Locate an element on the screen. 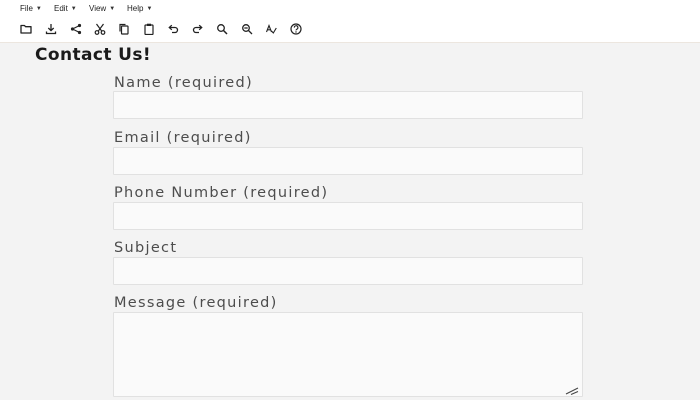 The width and height of the screenshot is (700, 400). zoom-out-icon is located at coordinates (247, 29).